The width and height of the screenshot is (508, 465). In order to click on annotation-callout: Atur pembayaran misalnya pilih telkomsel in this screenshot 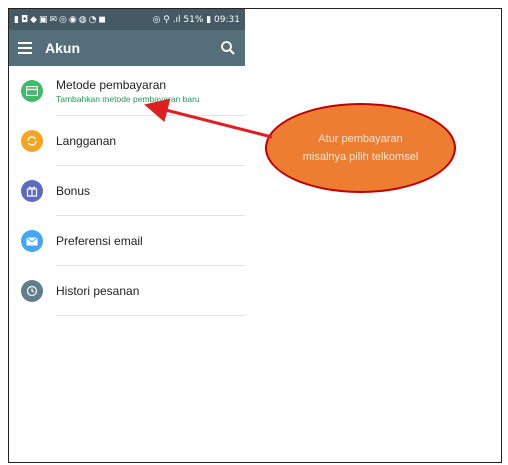, I will do `click(360, 148)`.